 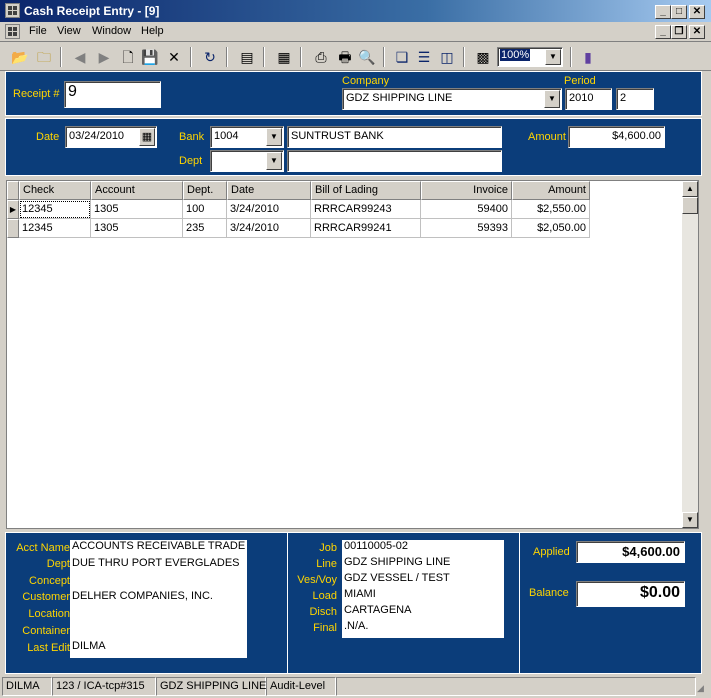 What do you see at coordinates (355, 32) in the screenshot?
I see `menu-bar: File View Window Help _ ❐ ✕` at bounding box center [355, 32].